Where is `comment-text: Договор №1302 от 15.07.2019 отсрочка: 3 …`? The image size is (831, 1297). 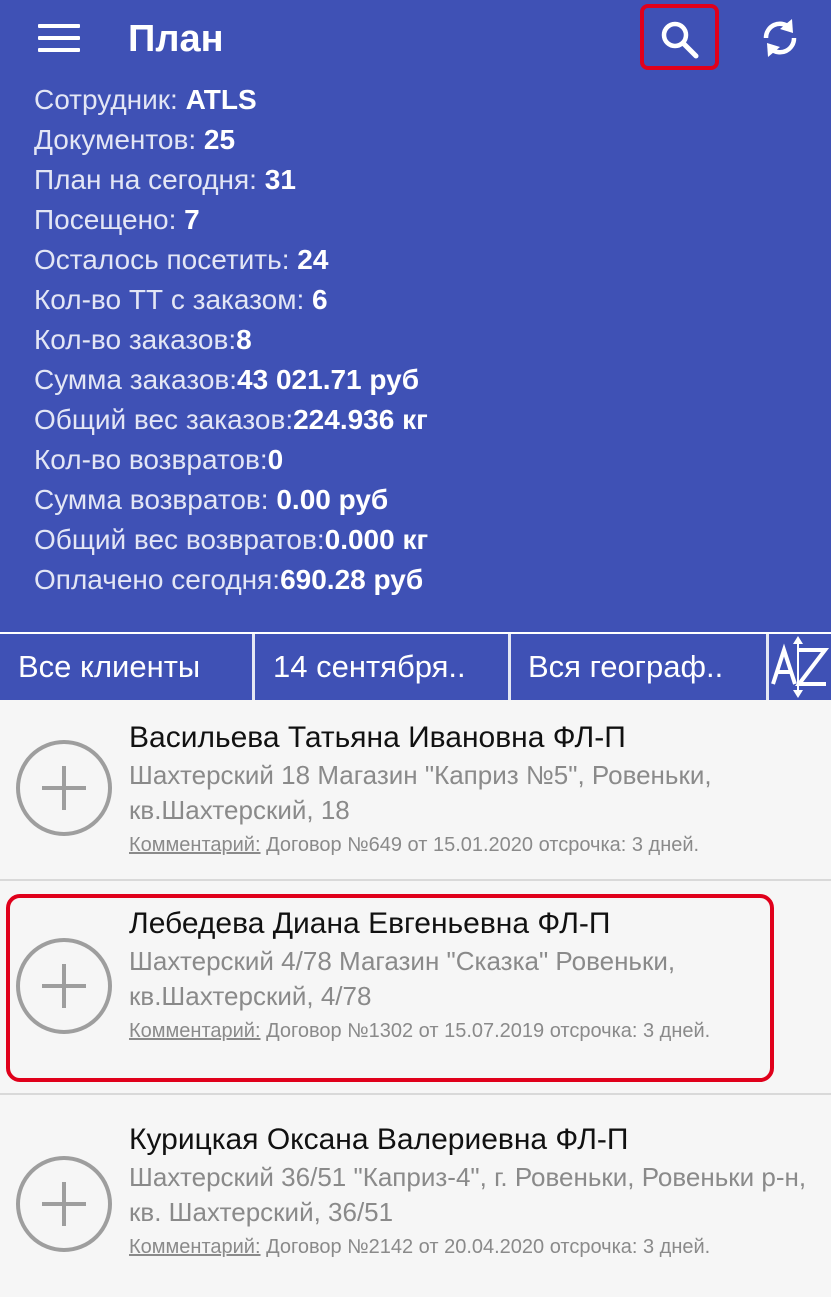 comment-text: Договор №1302 от 15.07.2019 отсрочка: 3 … is located at coordinates (485, 1031).